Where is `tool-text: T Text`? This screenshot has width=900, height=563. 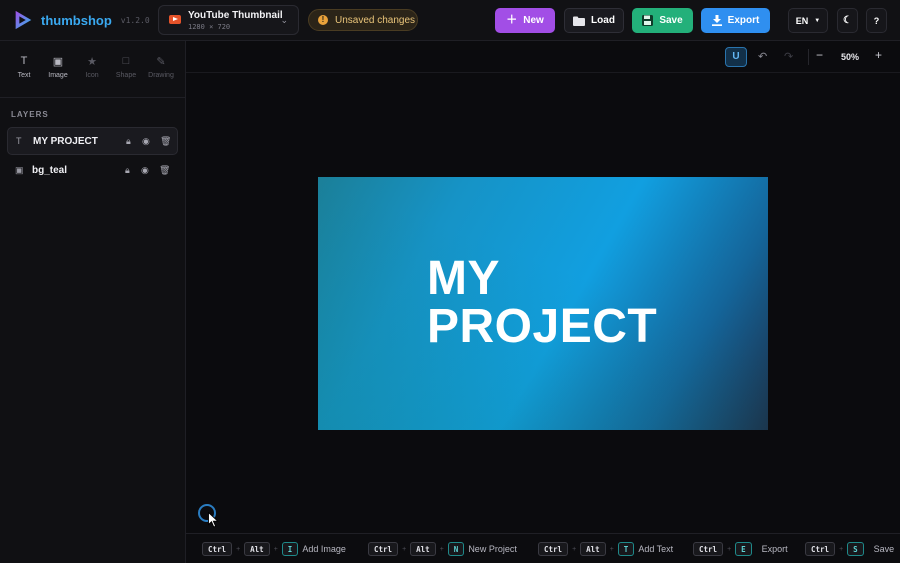 tool-text: T Text is located at coordinates (24, 67).